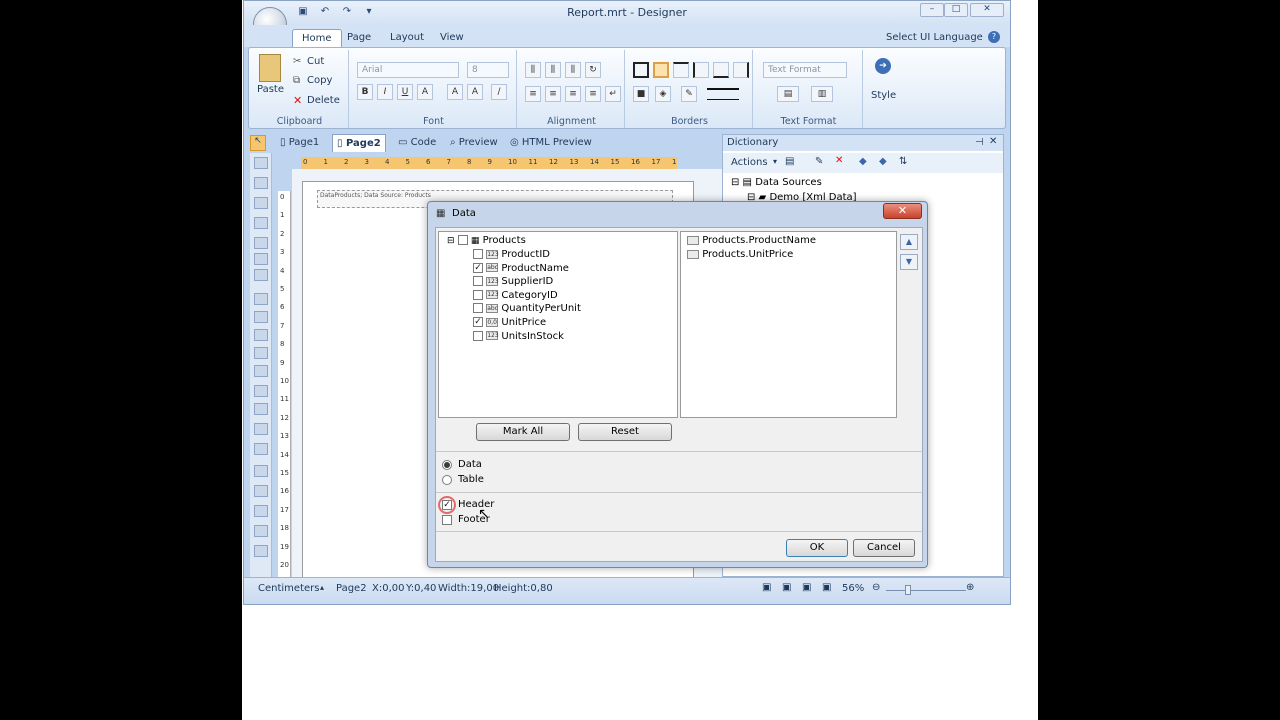  I want to click on align-bottom-icon: ⫼, so click(573, 70).